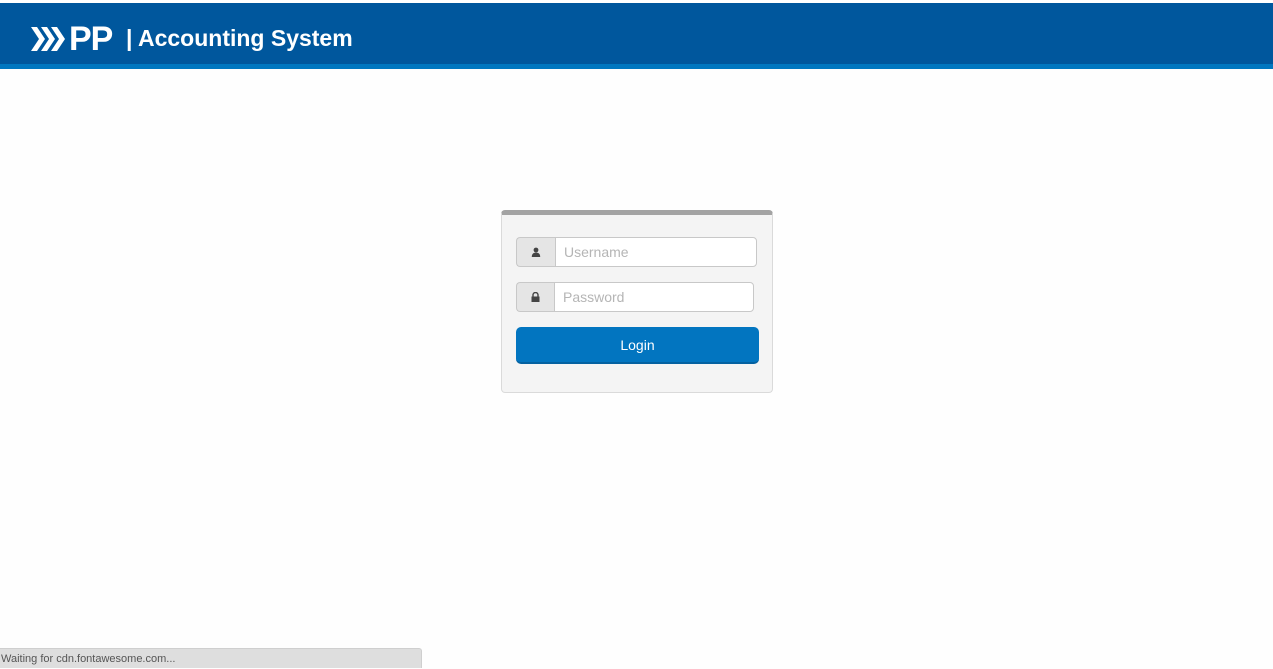 Image resolution: width=1273 pixels, height=669 pixels. I want to click on app-header: PP | Accounting System, so click(636, 36).